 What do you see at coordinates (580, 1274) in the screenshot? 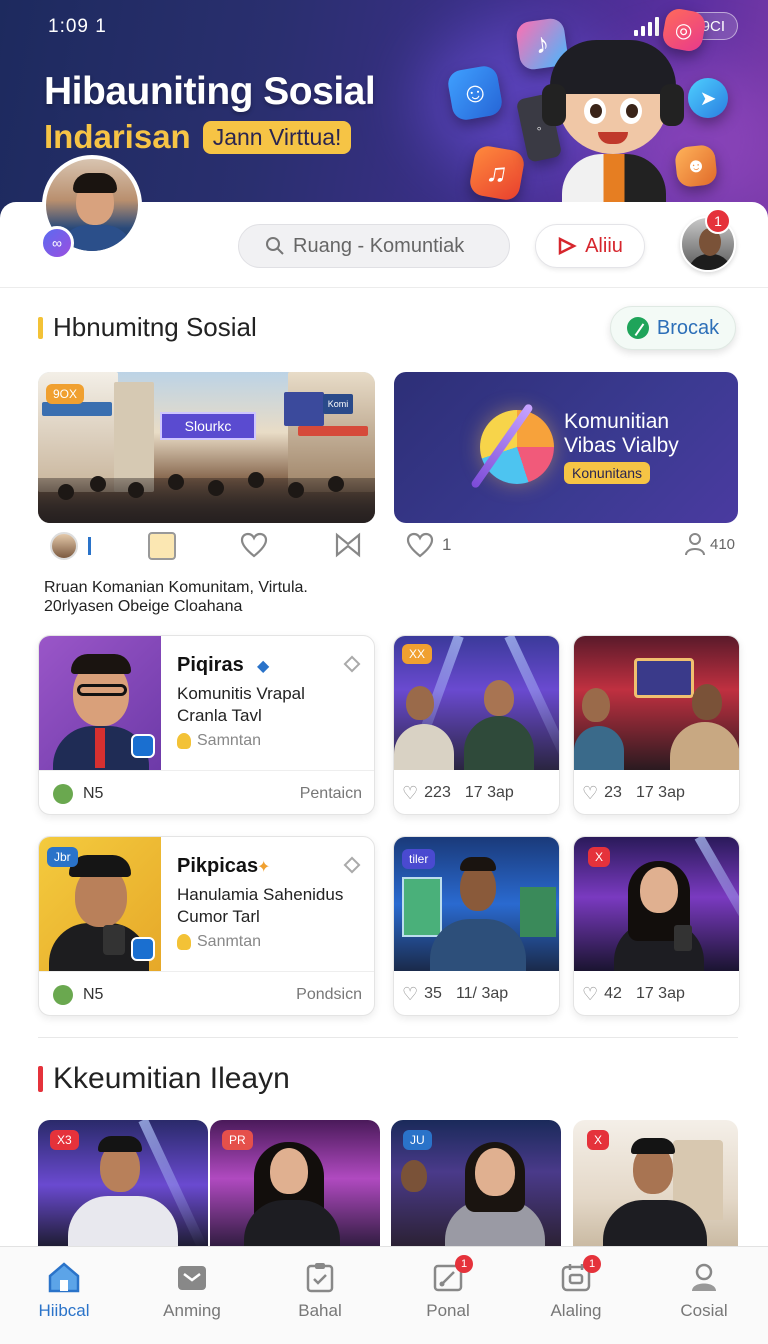
I see `calendar-icon: 1` at bounding box center [580, 1274].